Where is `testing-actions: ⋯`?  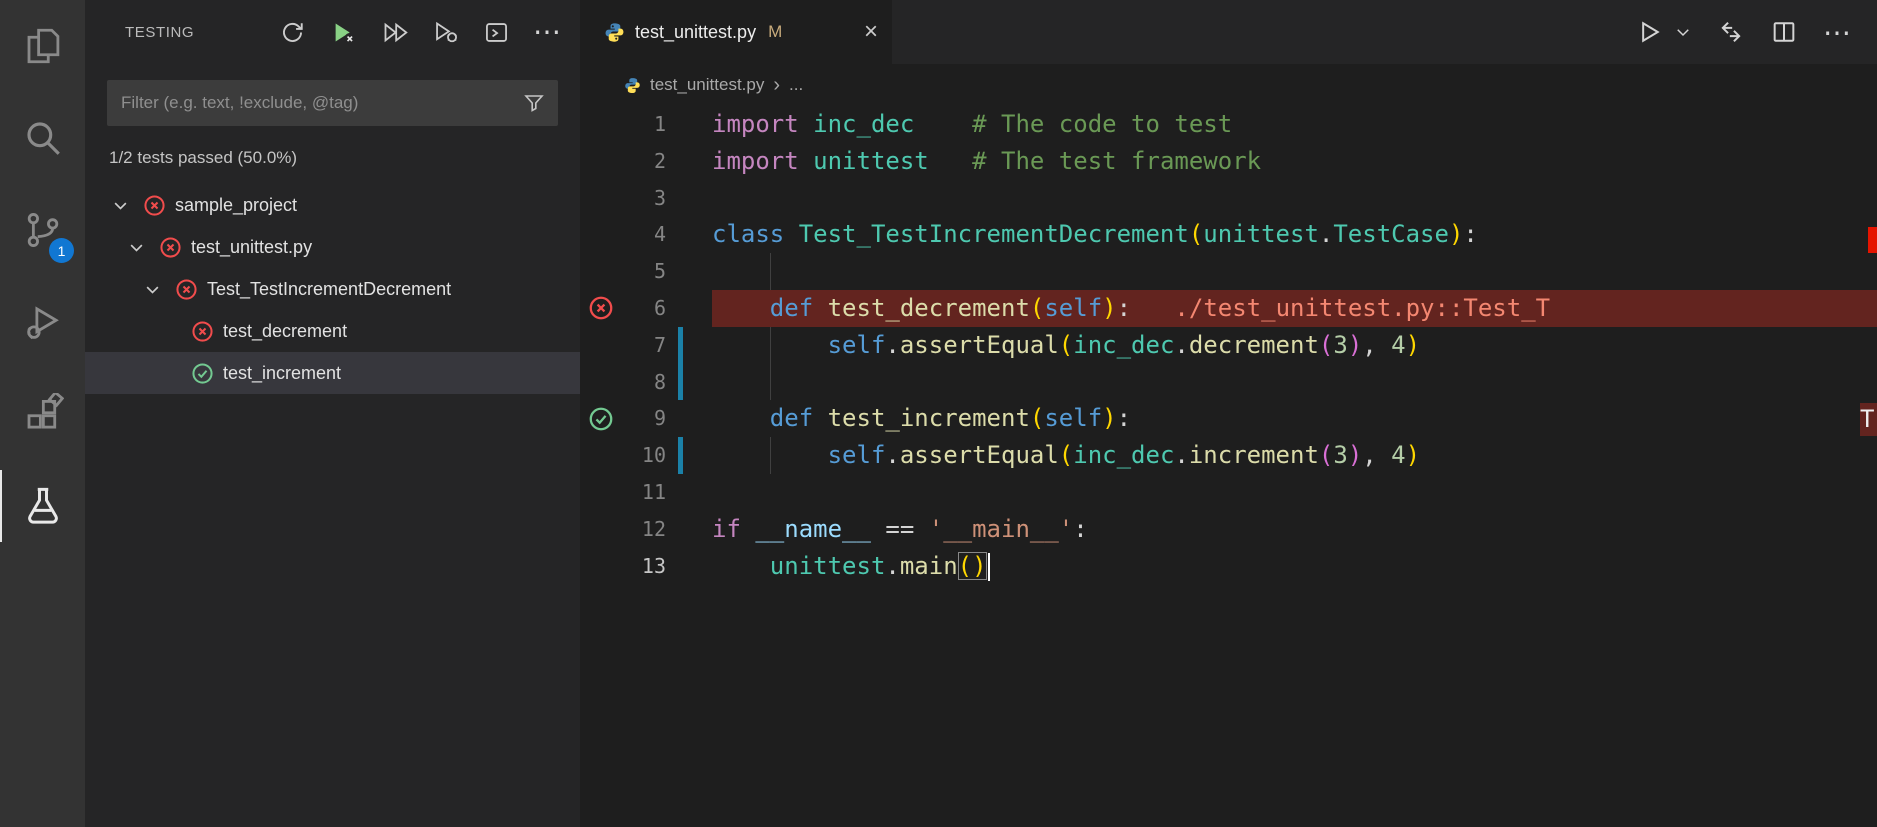 testing-actions: ⋯ is located at coordinates (419, 32).